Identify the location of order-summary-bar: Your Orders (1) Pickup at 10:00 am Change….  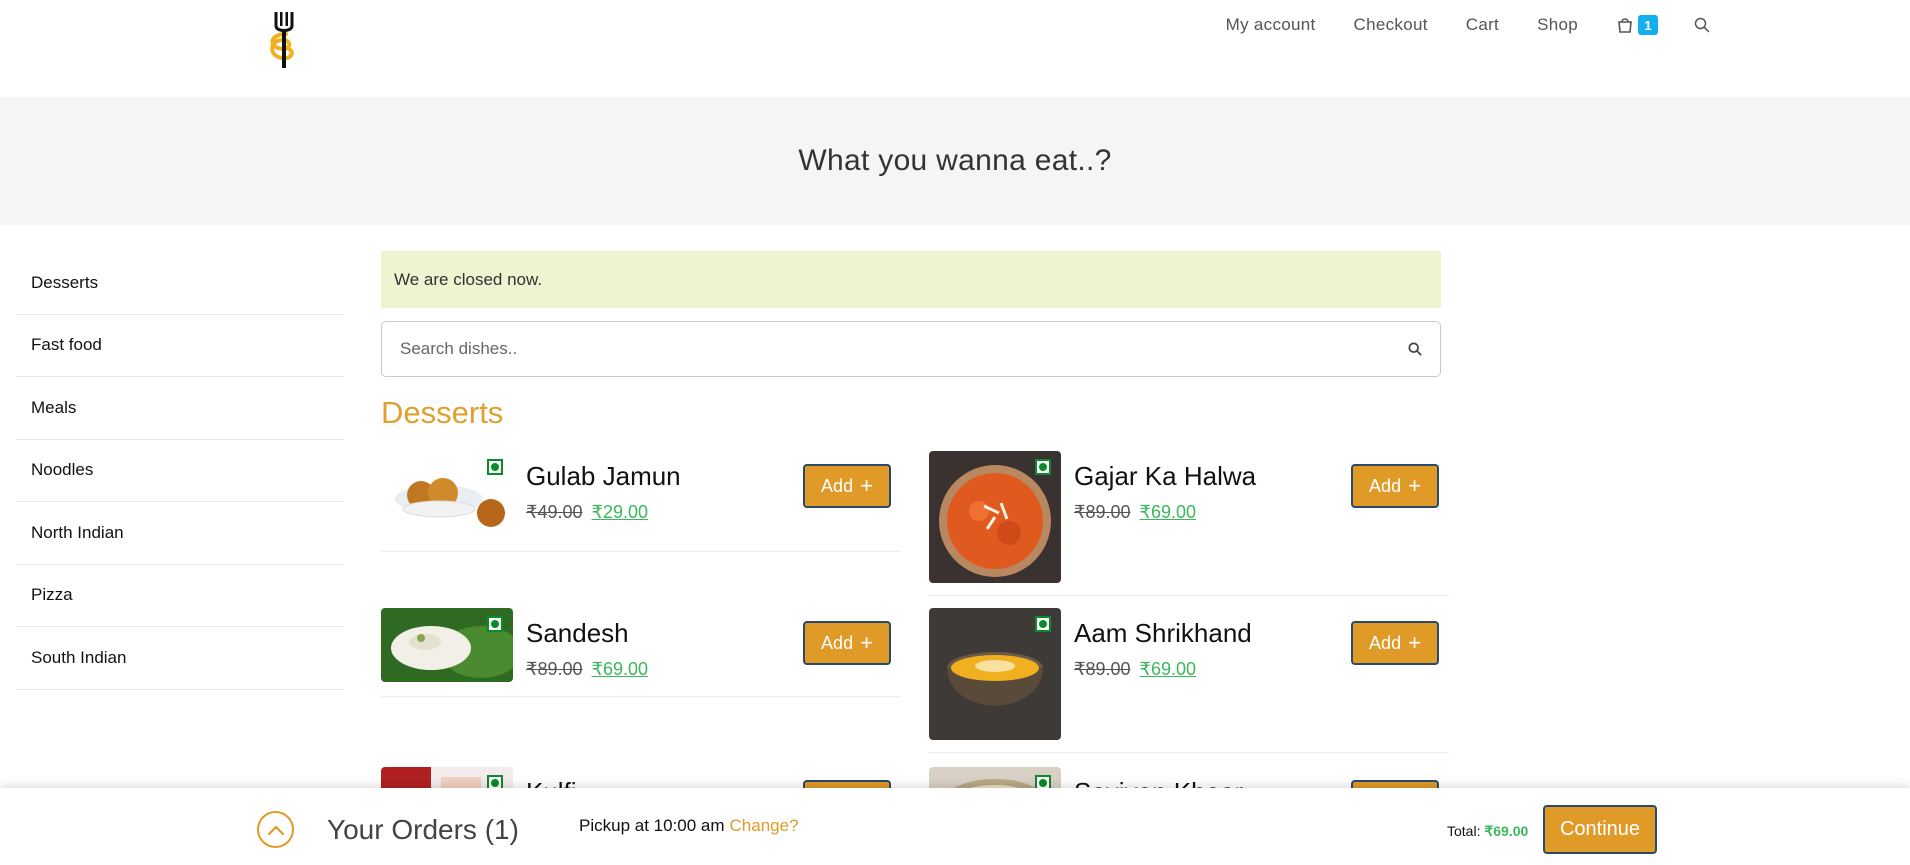
(955, 826).